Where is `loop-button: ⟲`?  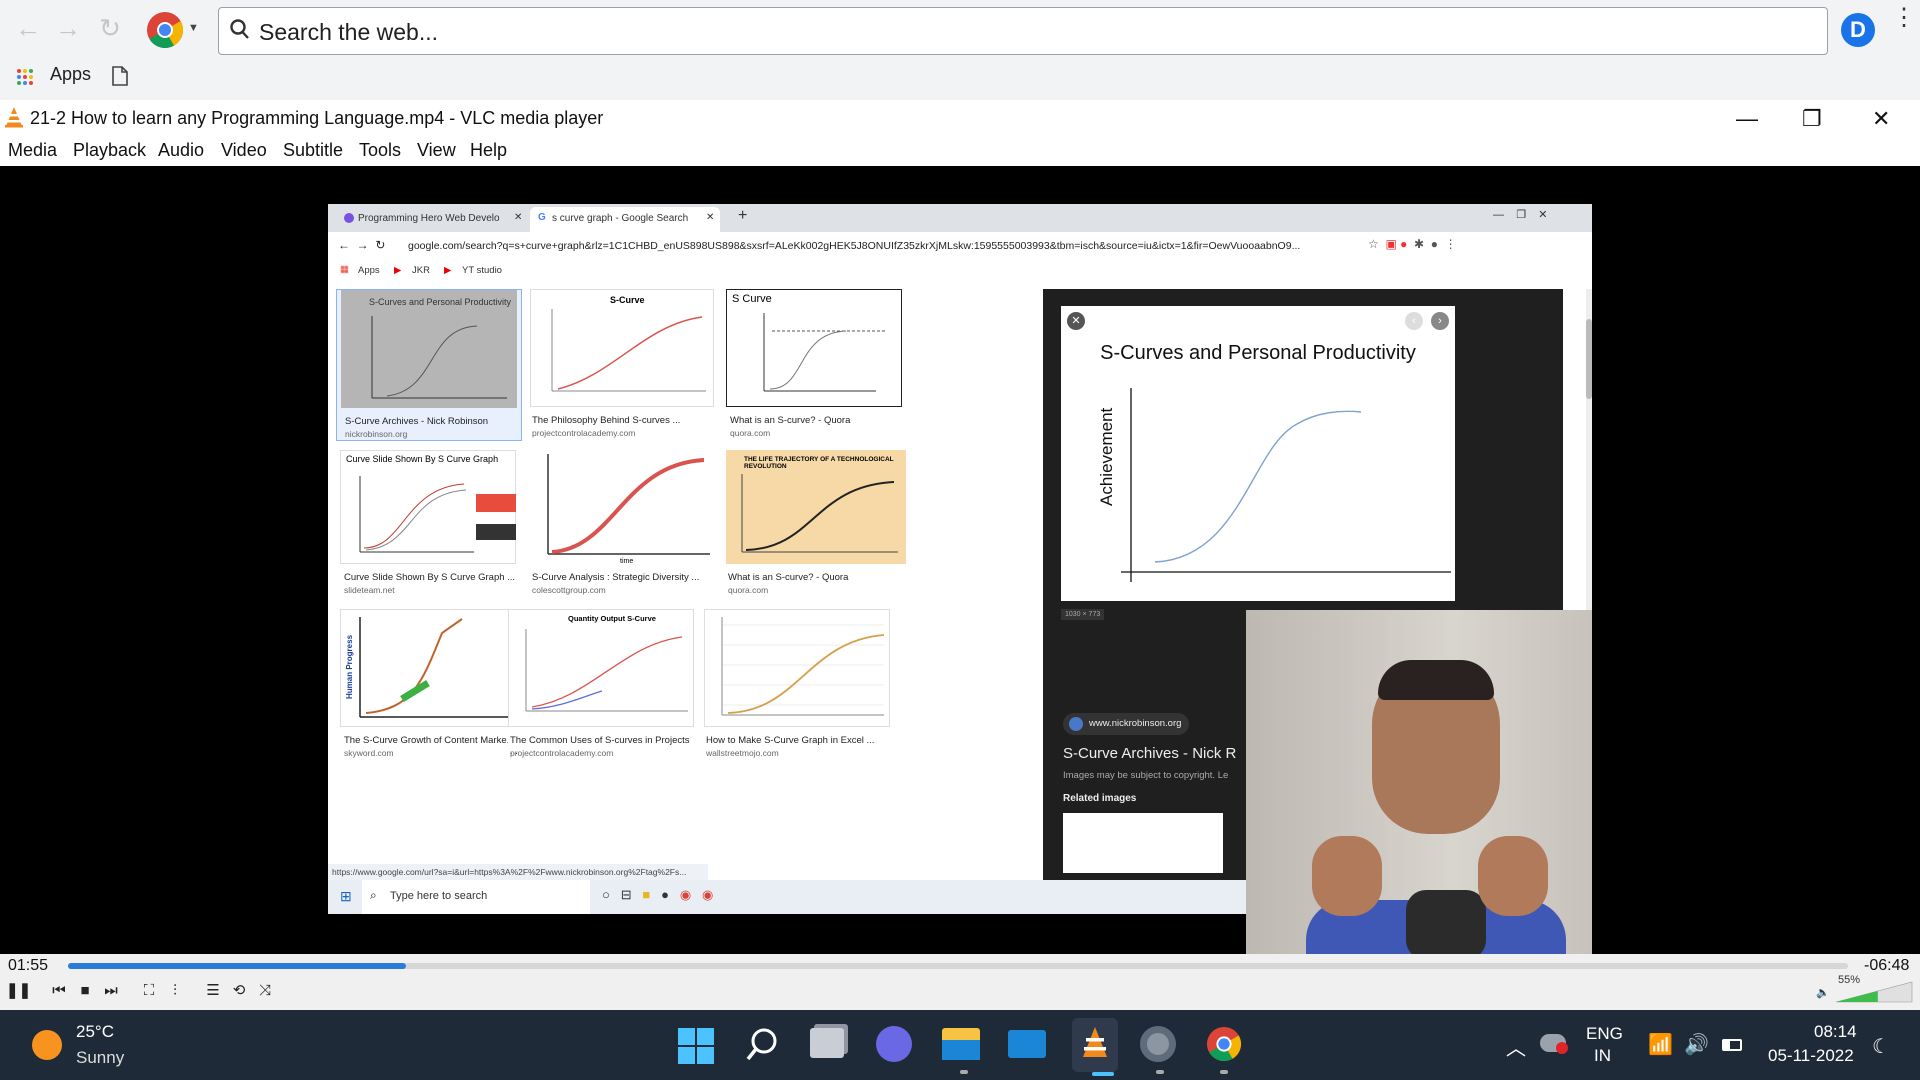 loop-button: ⟲ is located at coordinates (239, 991).